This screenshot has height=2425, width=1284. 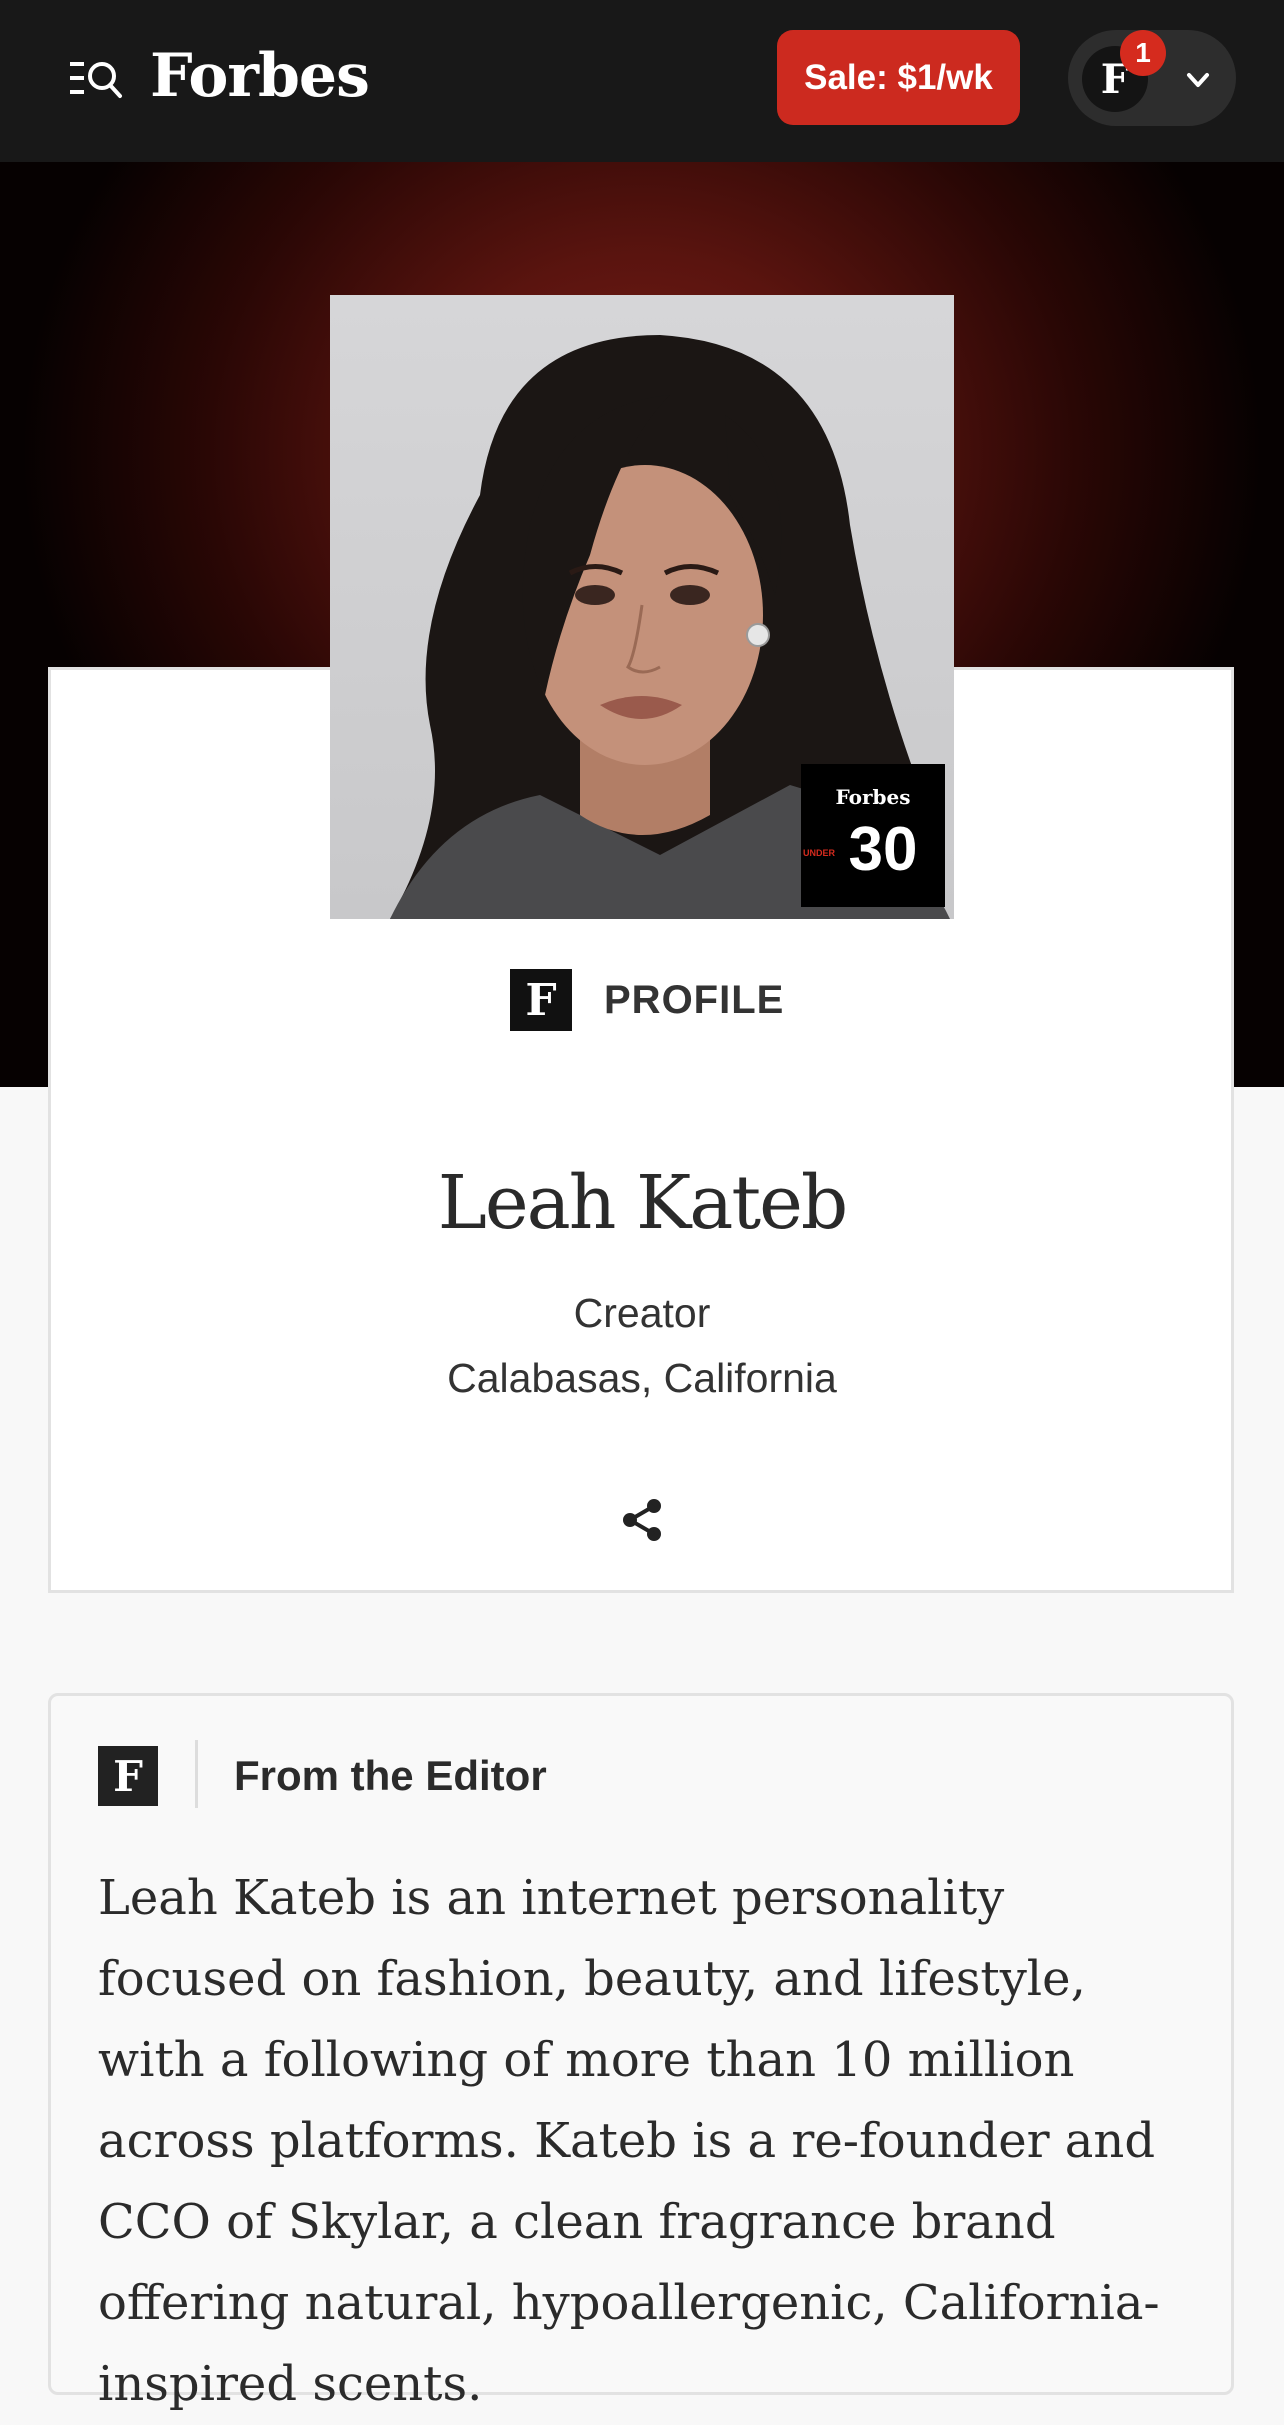 I want to click on profile-location: Calabasas, California, so click(x=642, y=1378).